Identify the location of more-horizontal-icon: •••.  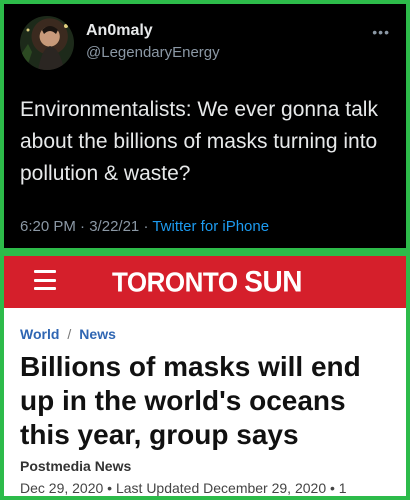
(381, 32).